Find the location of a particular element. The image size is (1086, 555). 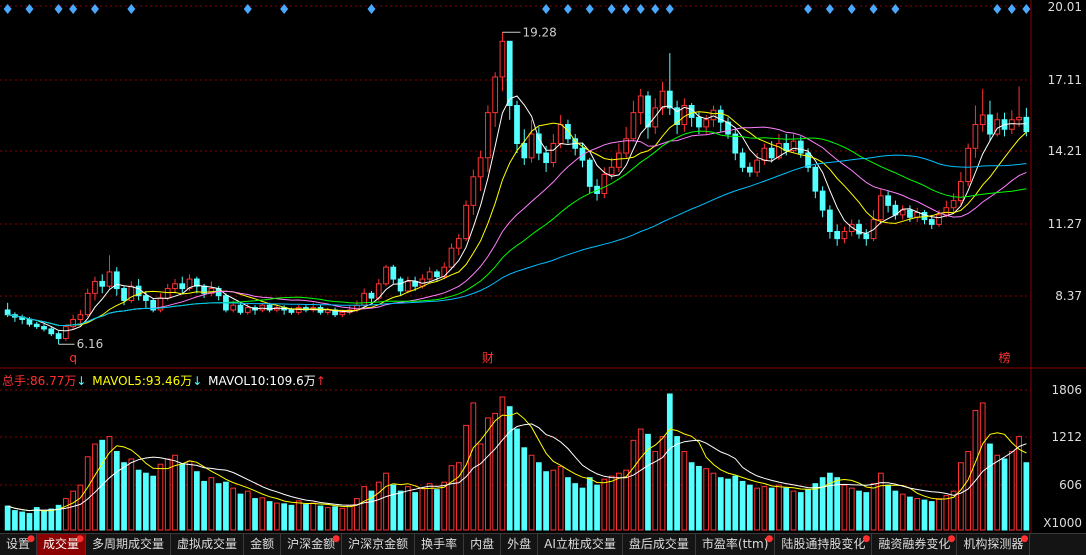

tab-4: 金额 is located at coordinates (263, 544).